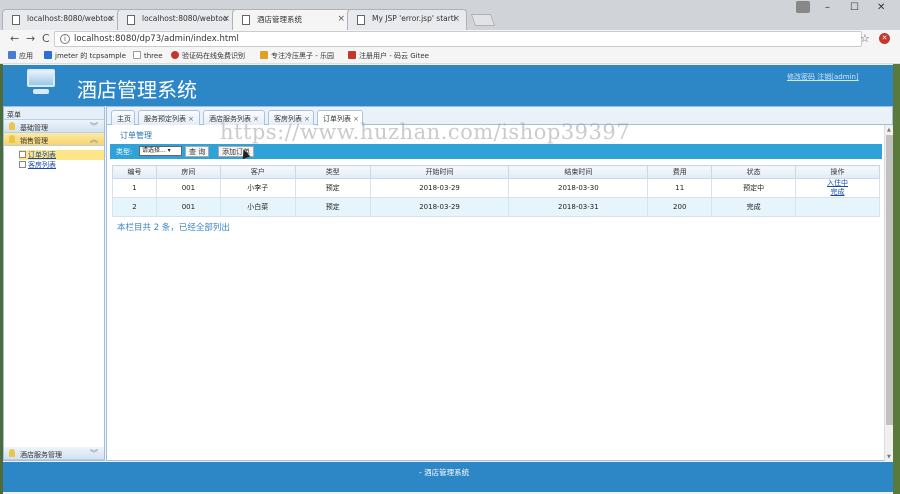 The width and height of the screenshot is (900, 494). I want to click on page-heading: 订单管理, so click(136, 135).